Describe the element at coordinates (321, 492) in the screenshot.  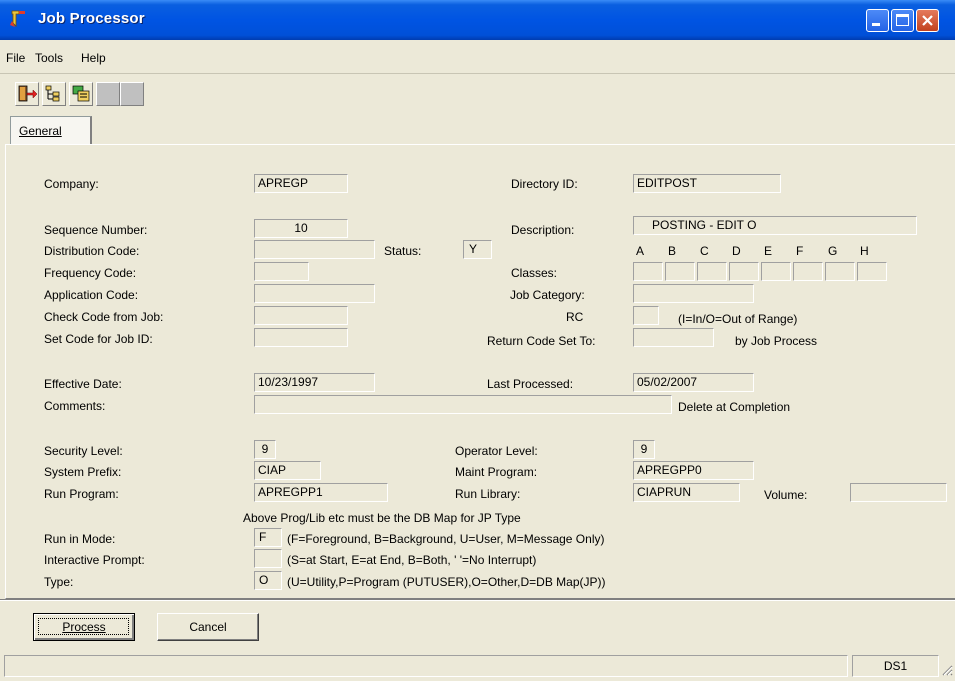
I see `run-program-field: APREGPP1` at that location.